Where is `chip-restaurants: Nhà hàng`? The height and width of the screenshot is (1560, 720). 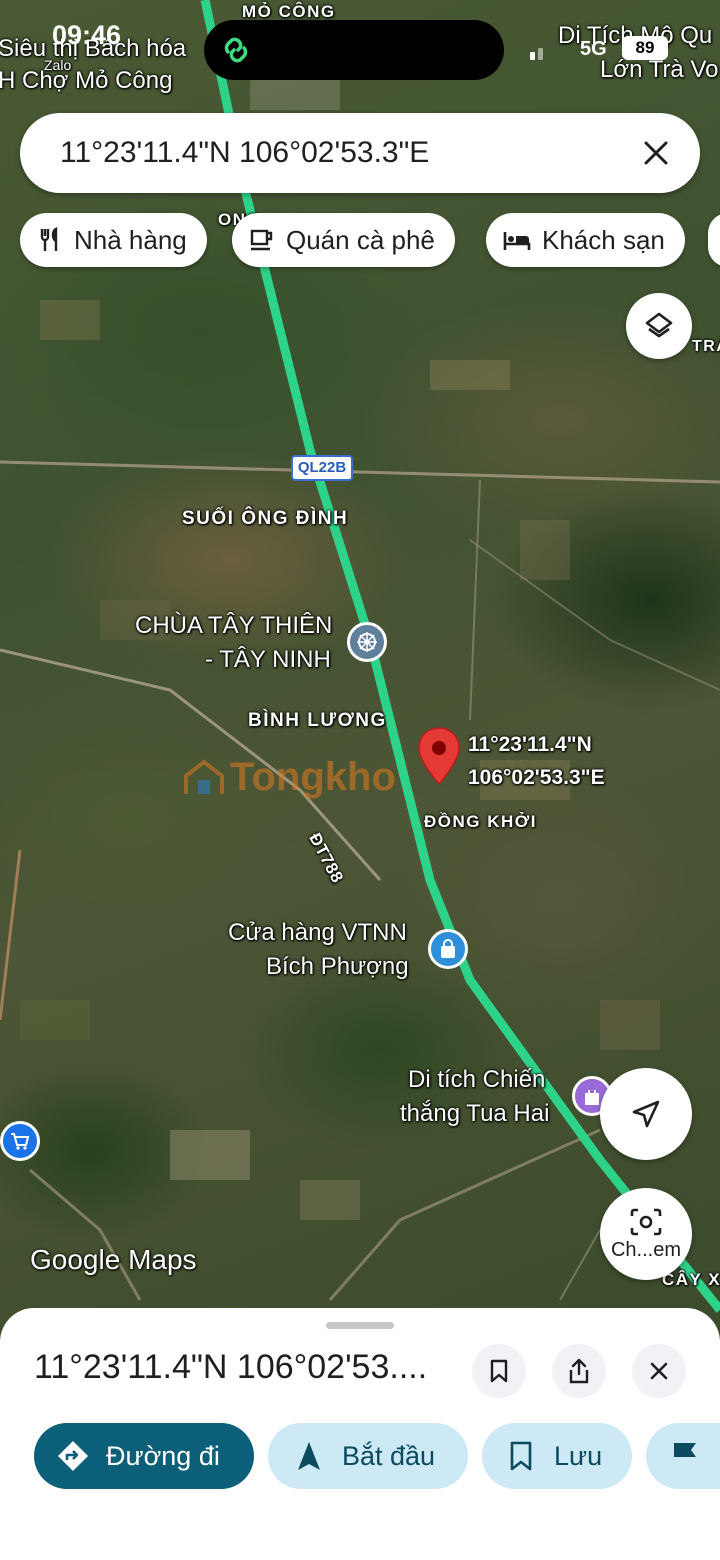 chip-restaurants: Nhà hàng is located at coordinates (113, 240).